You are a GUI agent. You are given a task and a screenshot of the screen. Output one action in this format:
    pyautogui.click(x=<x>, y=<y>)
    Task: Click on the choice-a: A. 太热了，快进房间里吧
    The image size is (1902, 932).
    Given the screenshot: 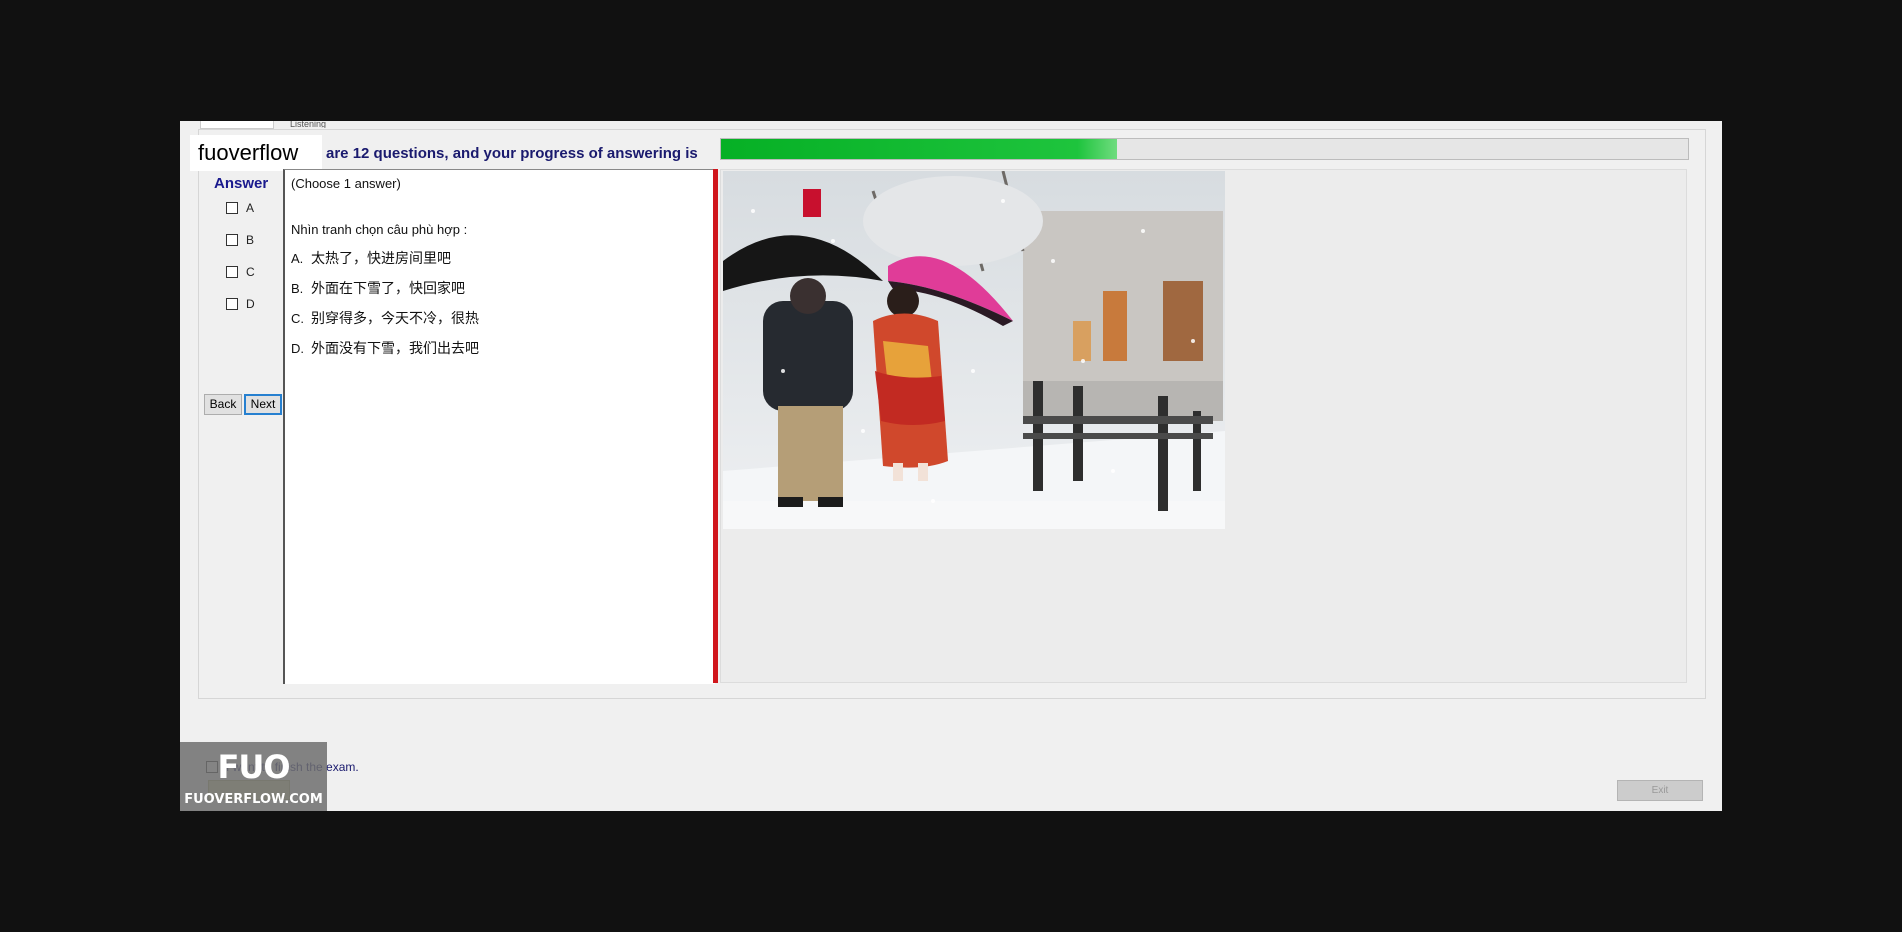 What is the action you would take?
    pyautogui.click(x=371, y=258)
    